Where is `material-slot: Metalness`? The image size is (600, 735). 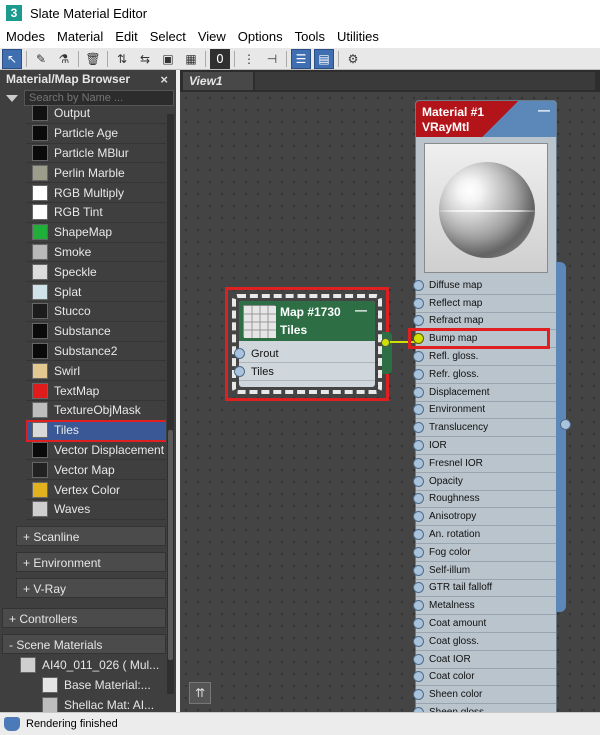 material-slot: Metalness is located at coordinates (484, 606).